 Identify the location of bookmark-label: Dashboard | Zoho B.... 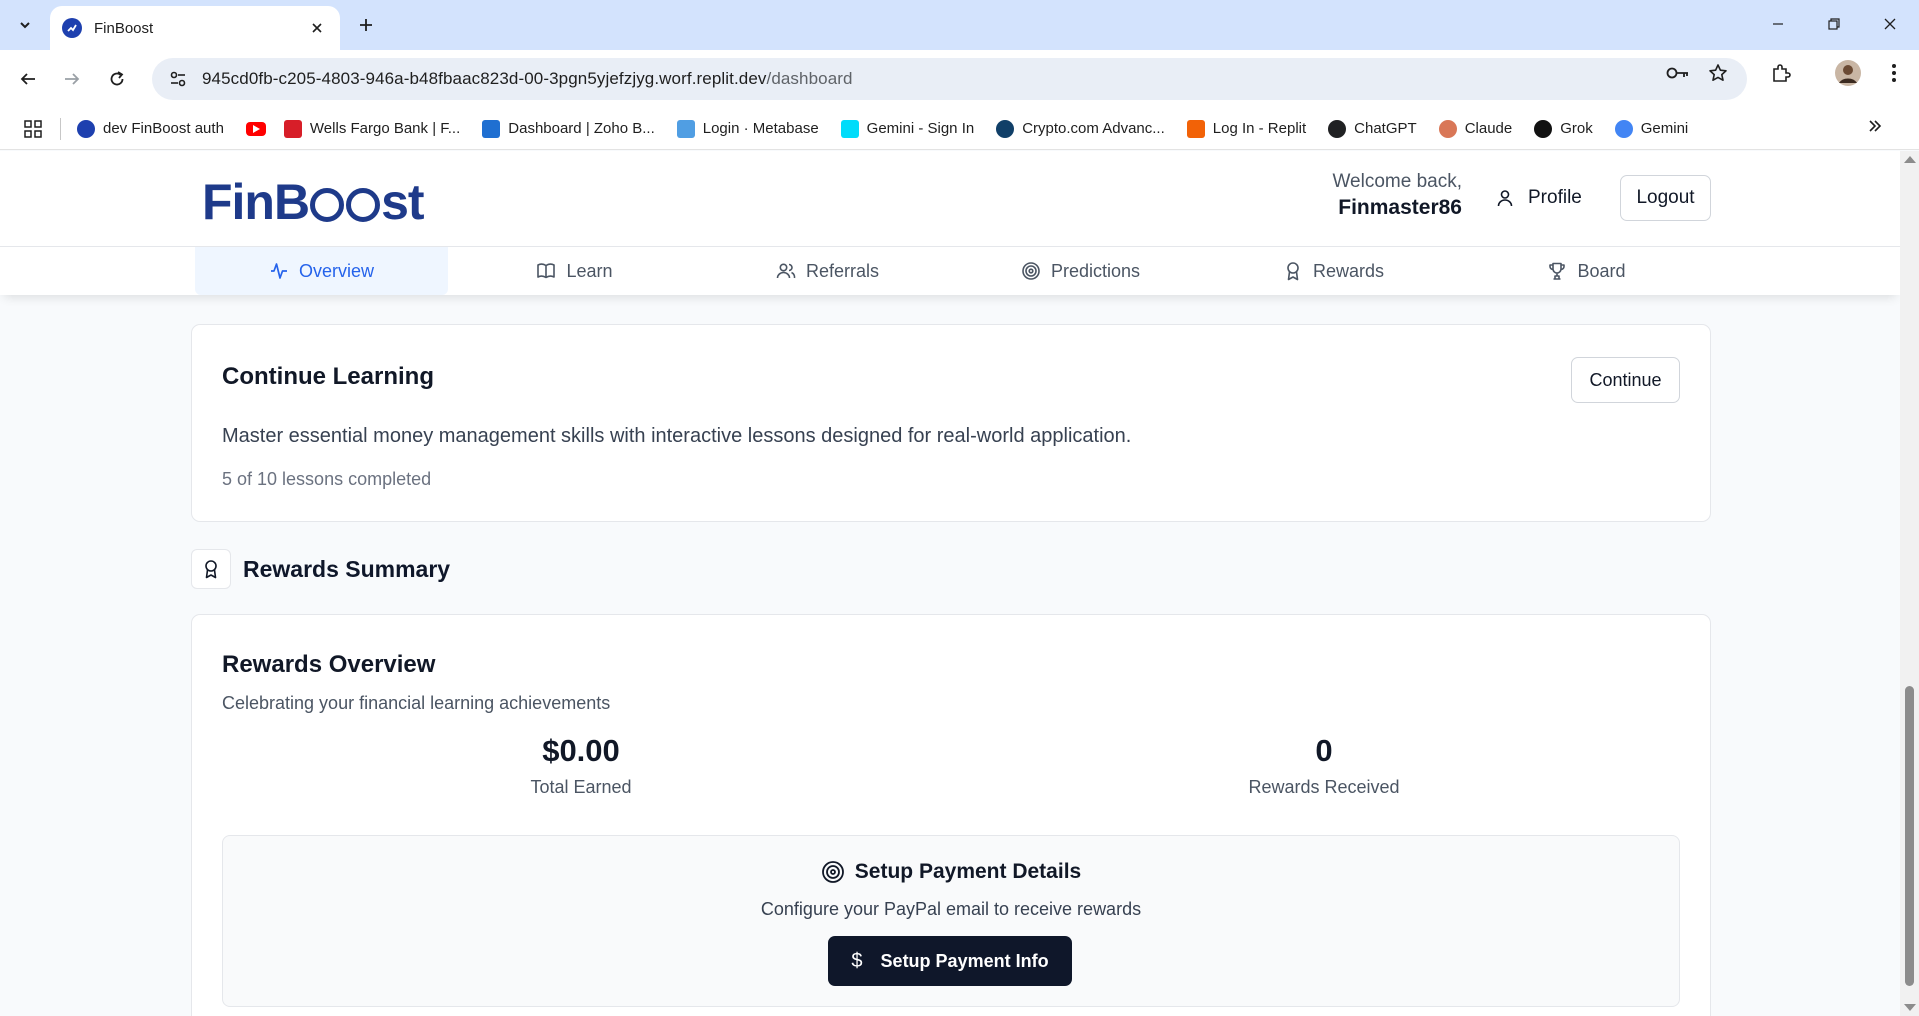
(581, 128).